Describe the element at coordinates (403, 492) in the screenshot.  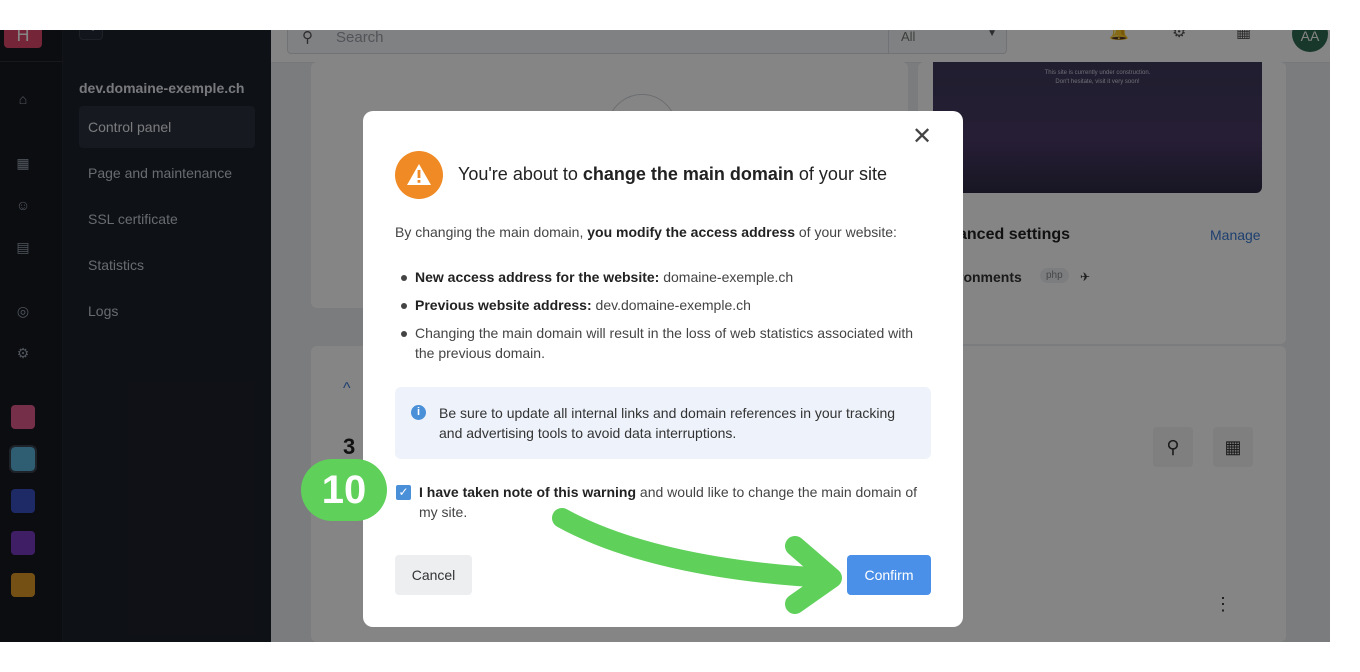
I see `acknowledge-checkbox: ✓` at that location.